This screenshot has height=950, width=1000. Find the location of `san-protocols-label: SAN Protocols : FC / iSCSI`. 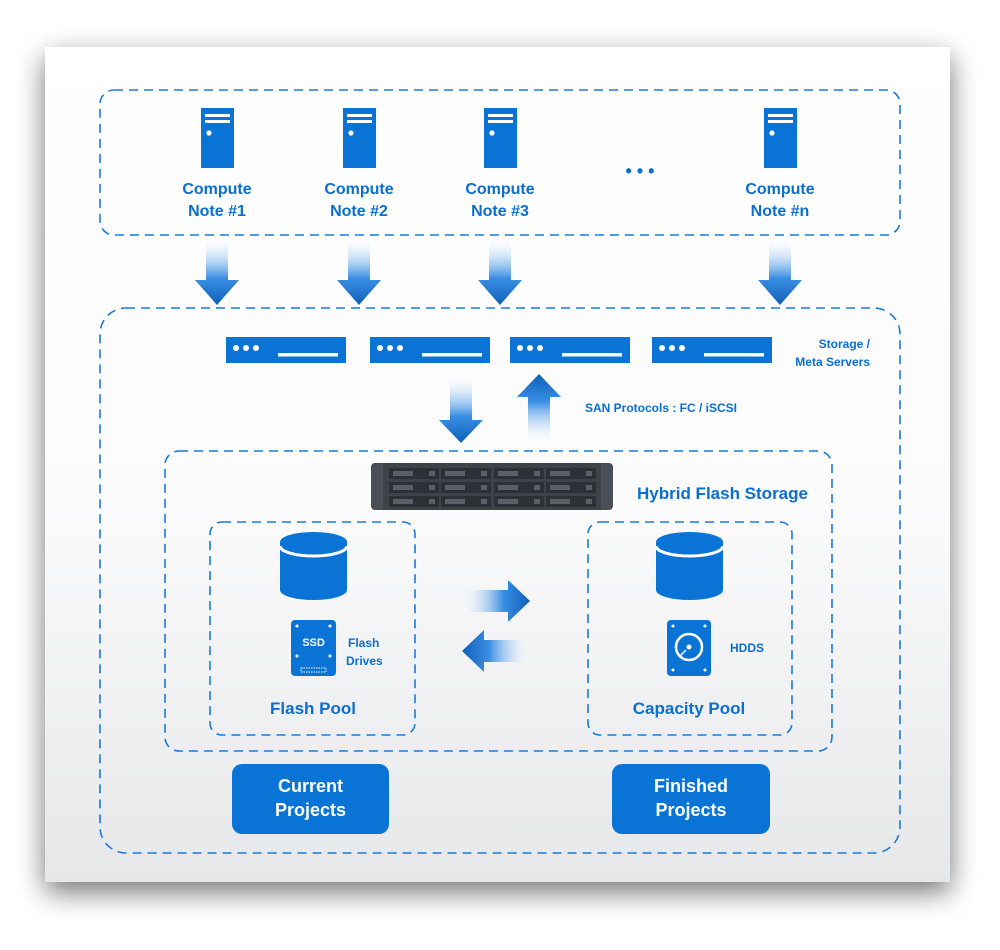

san-protocols-label: SAN Protocols : FC / iSCSI is located at coordinates (661, 408).